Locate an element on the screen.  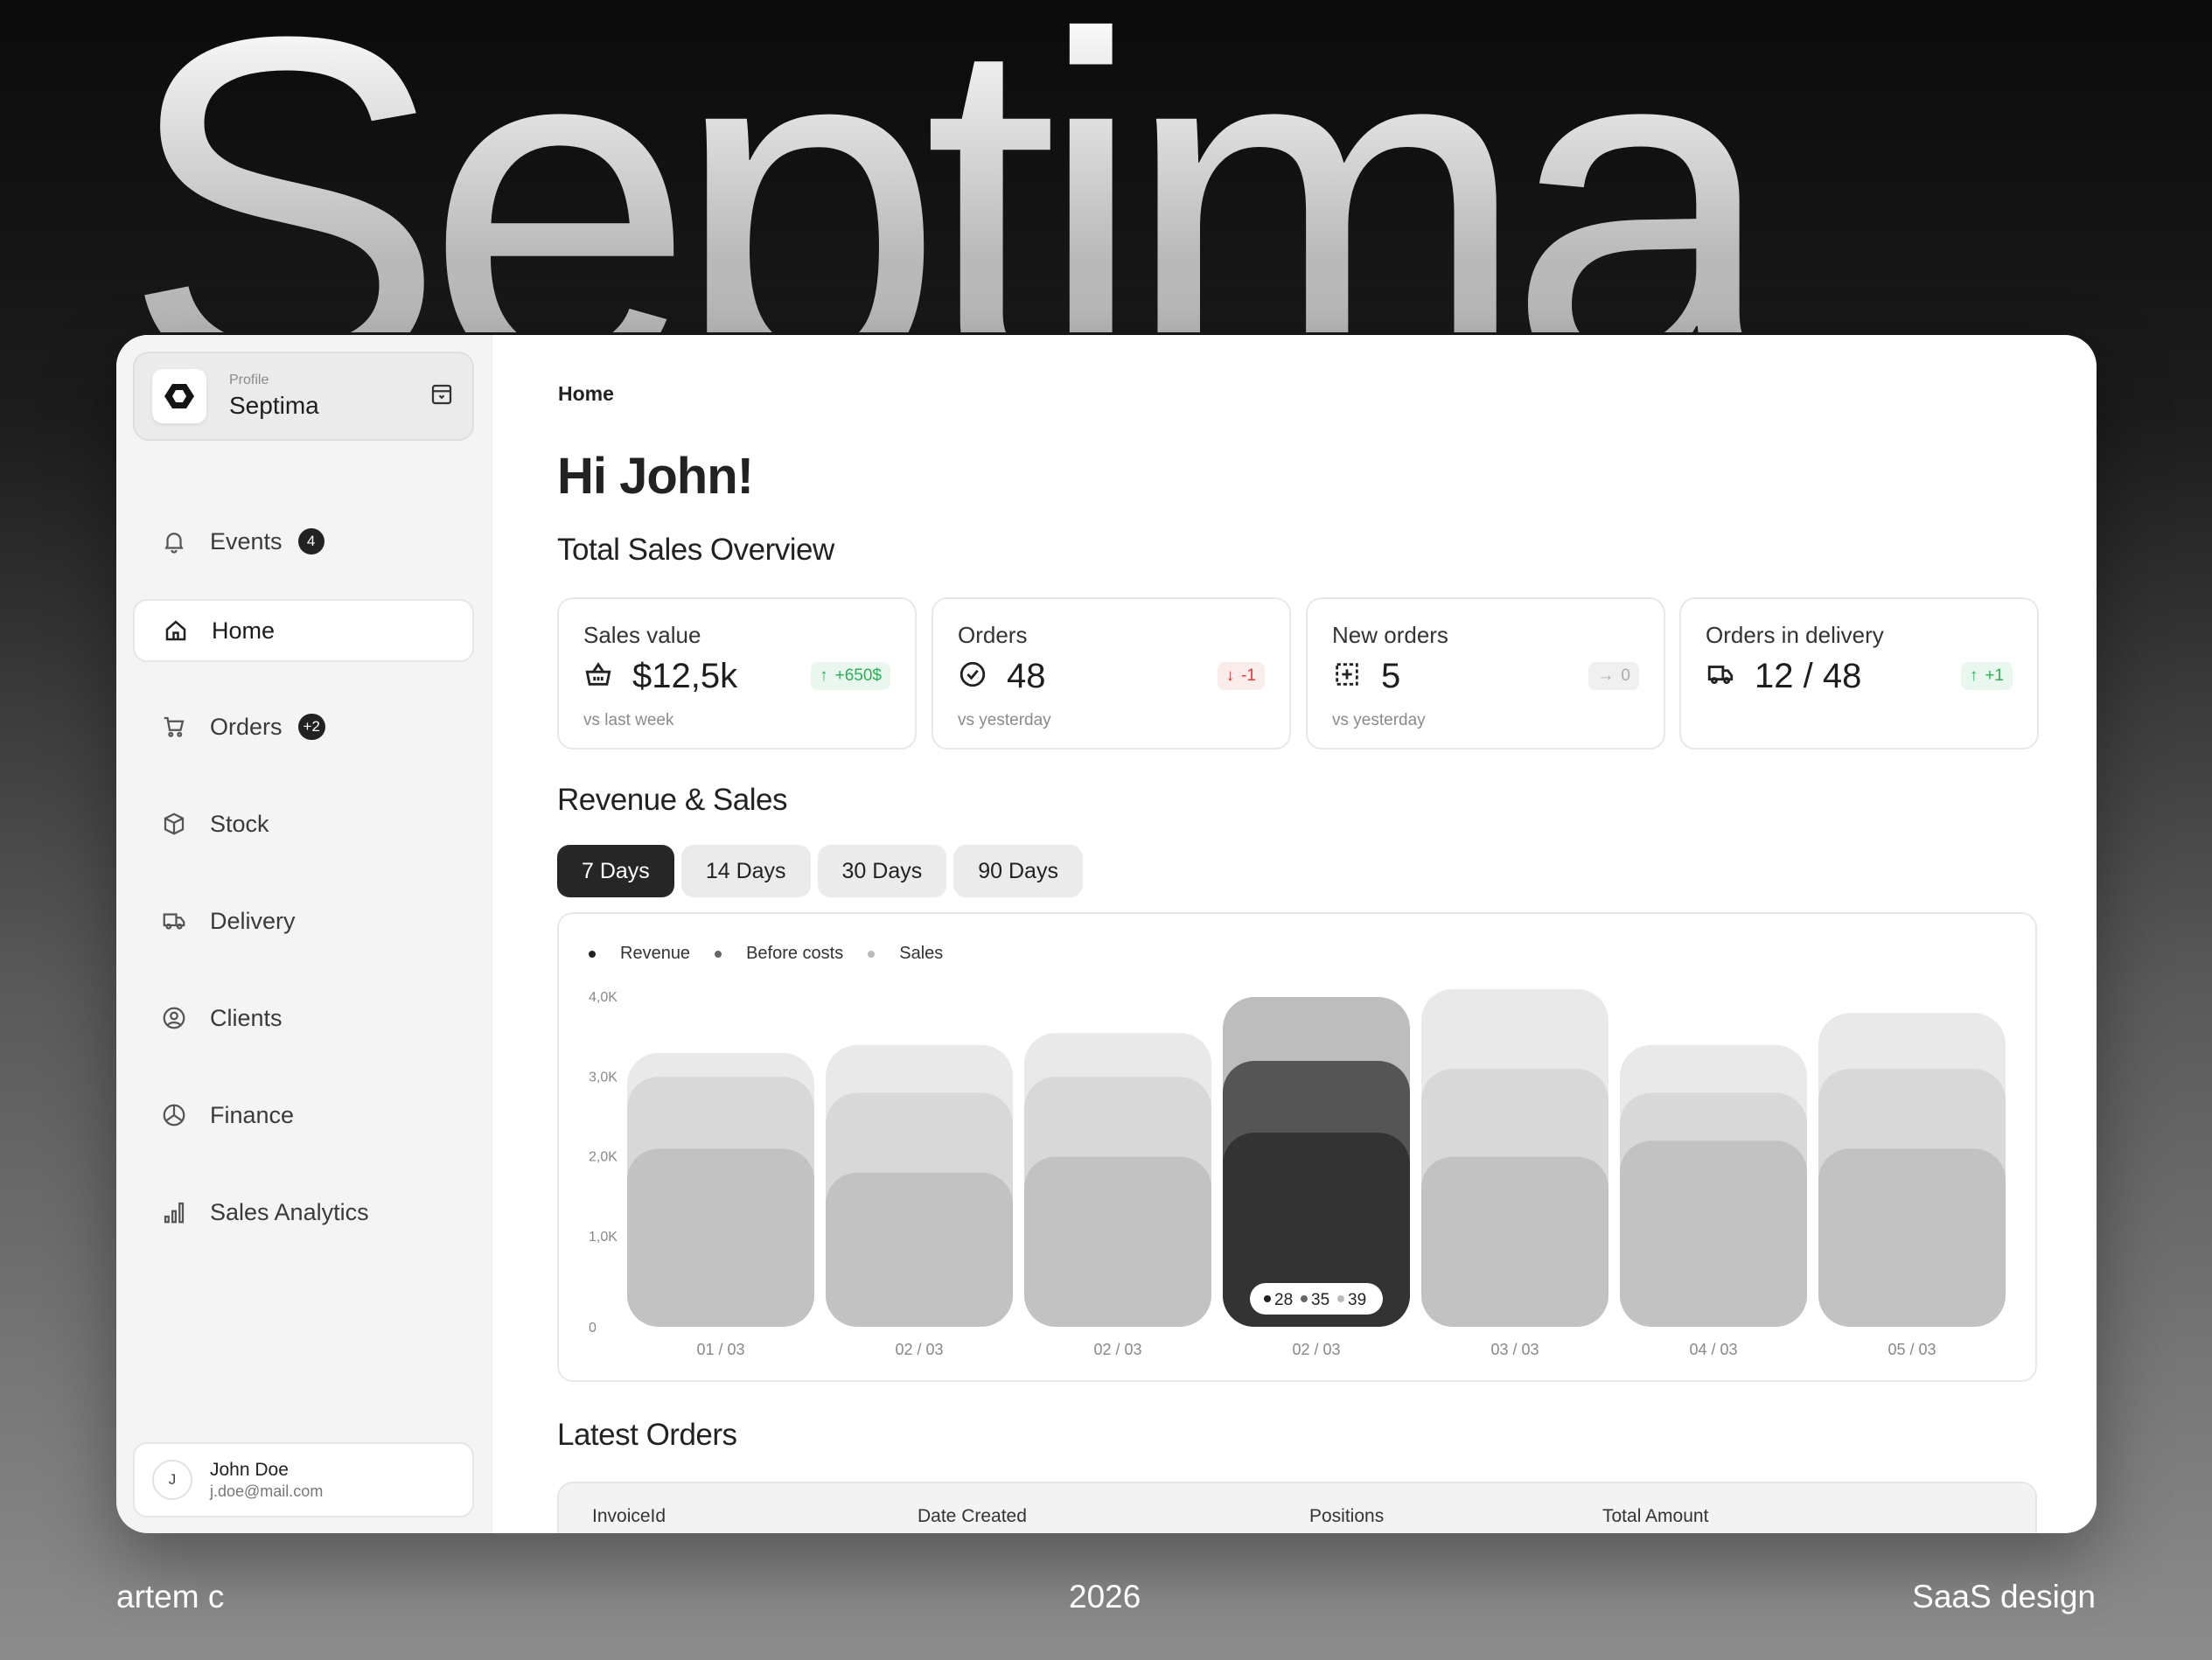
background-wordmark: Septima is located at coordinates (939, 166).